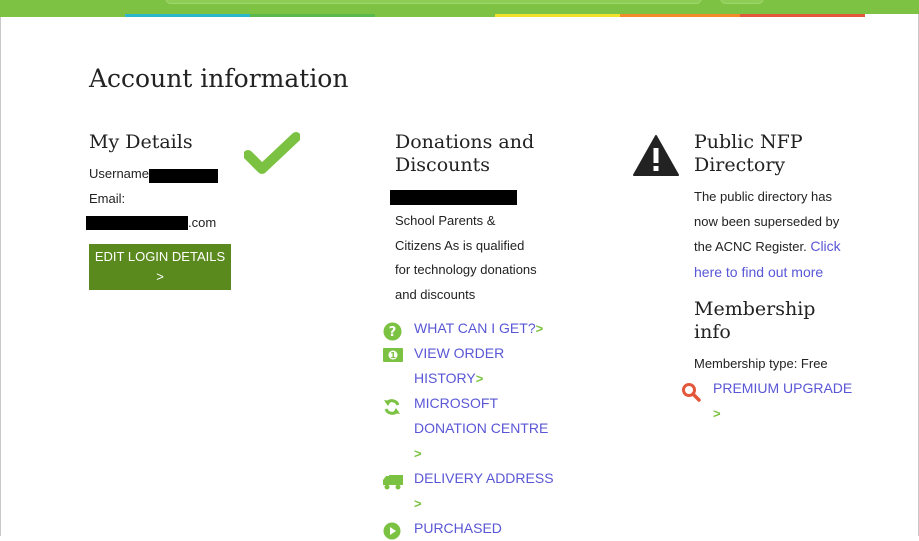 This screenshot has width=919, height=541. What do you see at coordinates (758, 272) in the screenshot?
I see `acnc-register-link-cont: here to find out more` at bounding box center [758, 272].